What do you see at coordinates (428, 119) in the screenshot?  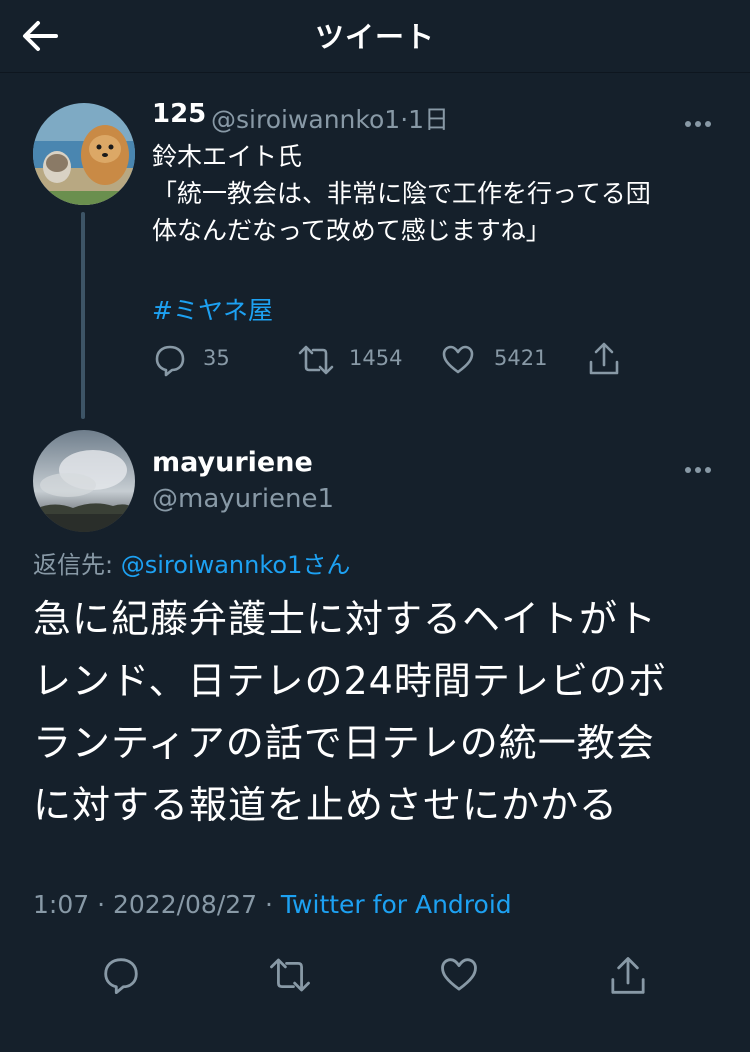 I see `parent-time: 1日` at bounding box center [428, 119].